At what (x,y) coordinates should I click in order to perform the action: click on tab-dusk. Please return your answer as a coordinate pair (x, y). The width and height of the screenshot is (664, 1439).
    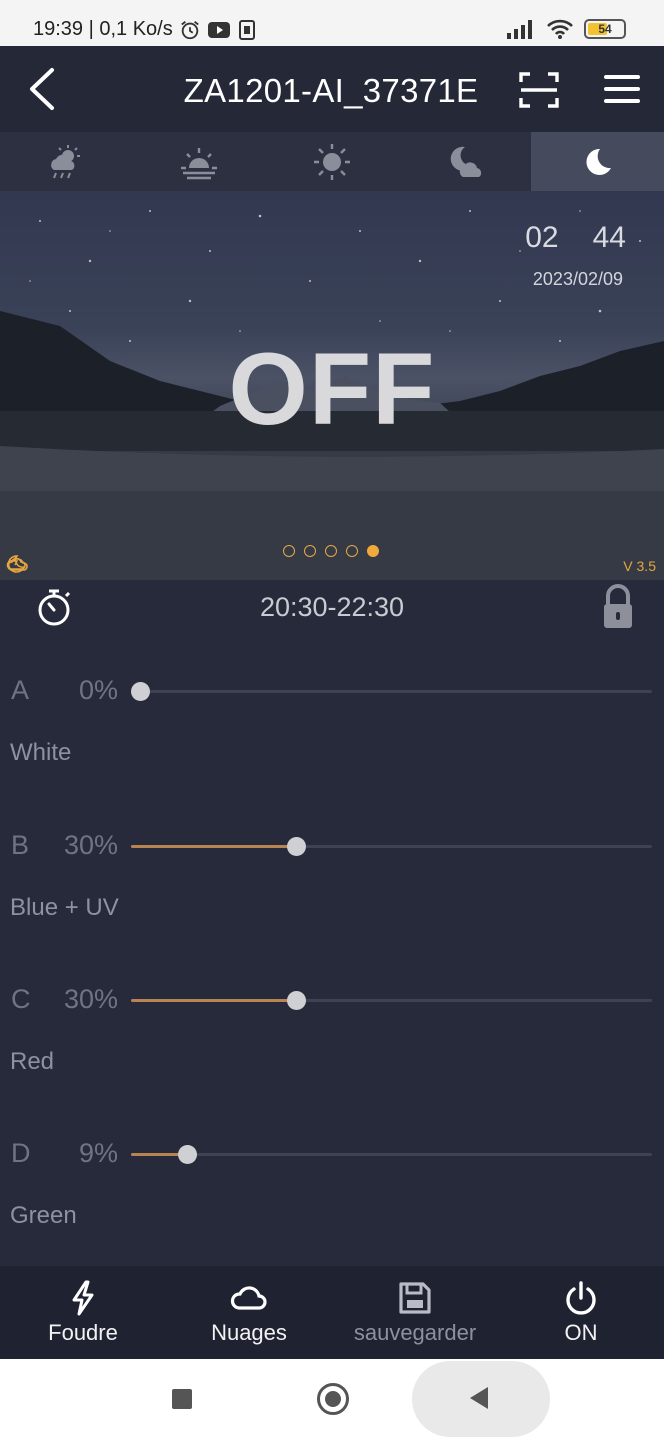
    Looking at the image, I should click on (464, 161).